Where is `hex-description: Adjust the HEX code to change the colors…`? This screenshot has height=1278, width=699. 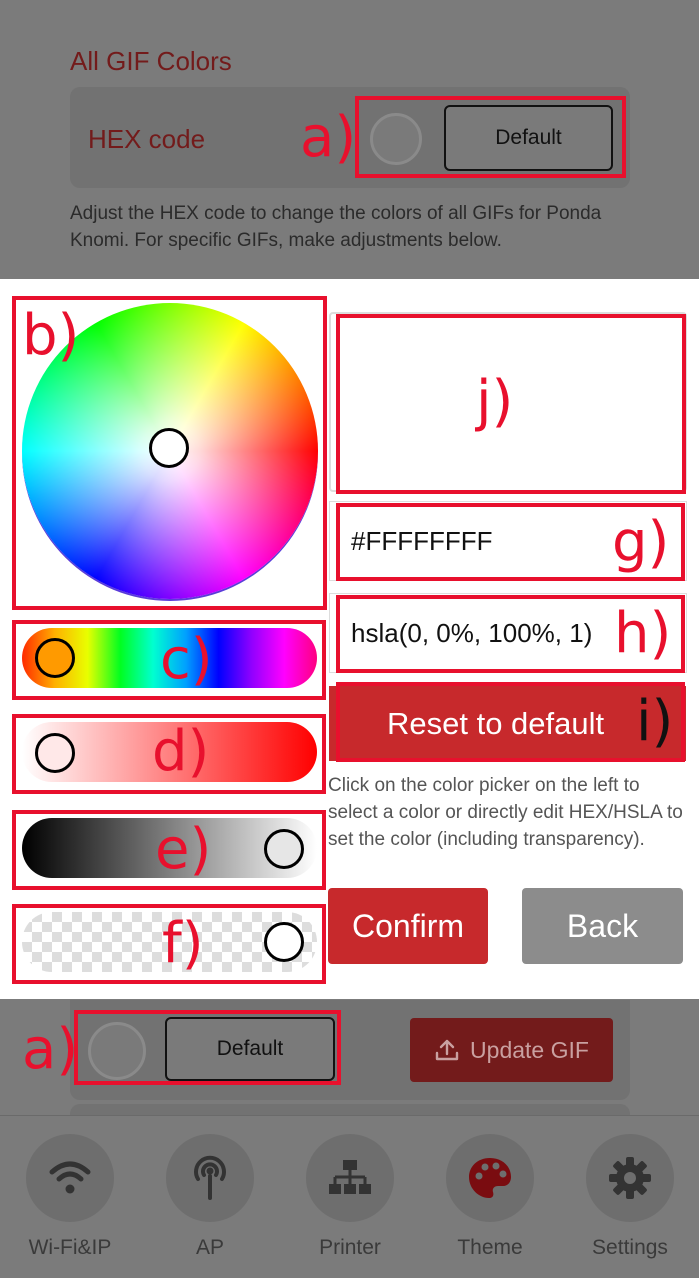 hex-description: Adjust the HEX code to change the colors… is located at coordinates (336, 227).